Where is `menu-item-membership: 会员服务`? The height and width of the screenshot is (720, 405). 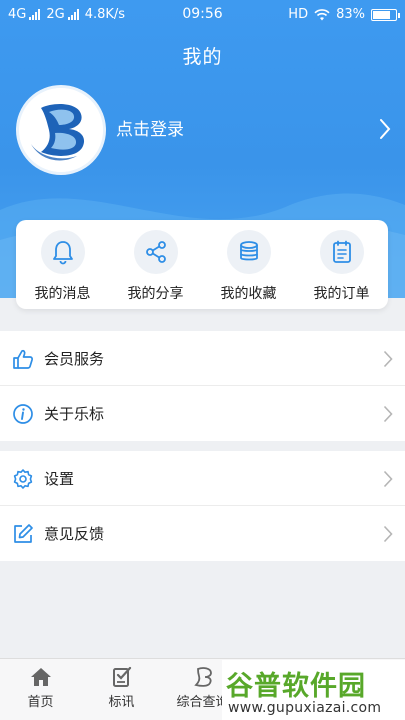 menu-item-membership: 会员服务 is located at coordinates (202, 358).